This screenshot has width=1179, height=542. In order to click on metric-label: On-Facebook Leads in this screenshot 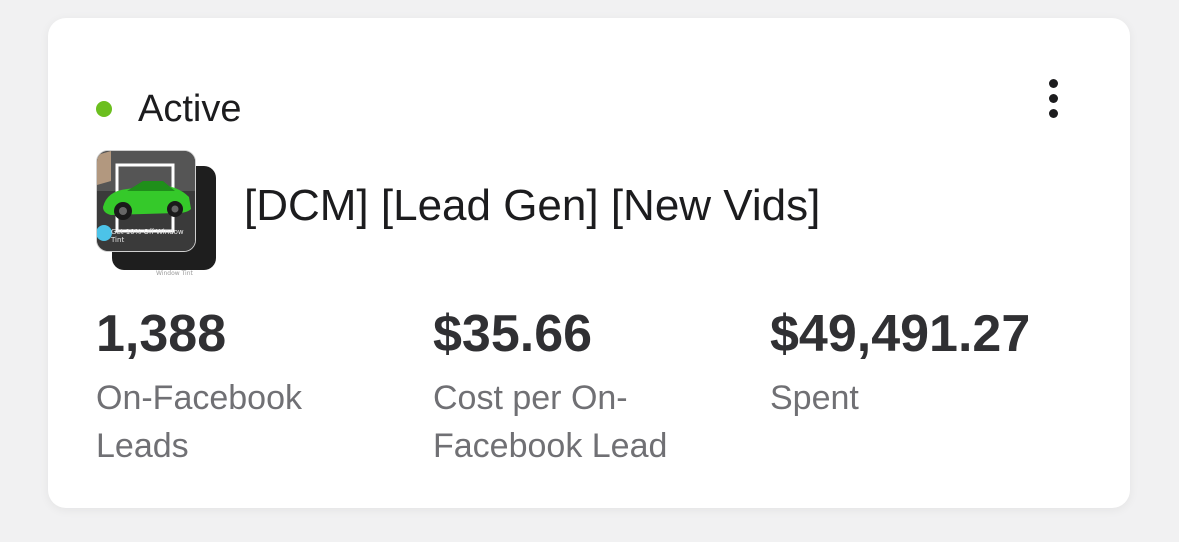, I will do `click(199, 422)`.